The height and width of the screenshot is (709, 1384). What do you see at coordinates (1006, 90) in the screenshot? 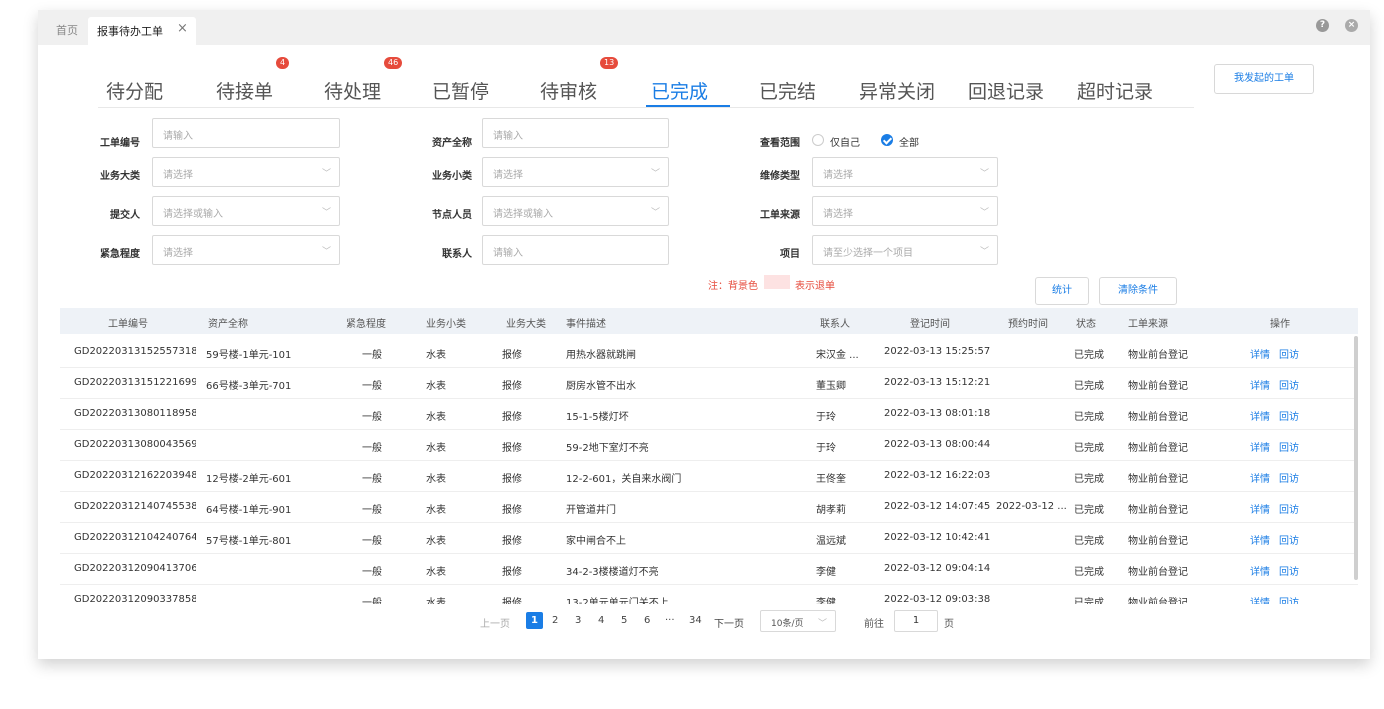
I see `status-tab-return-records: 回退记录` at bounding box center [1006, 90].